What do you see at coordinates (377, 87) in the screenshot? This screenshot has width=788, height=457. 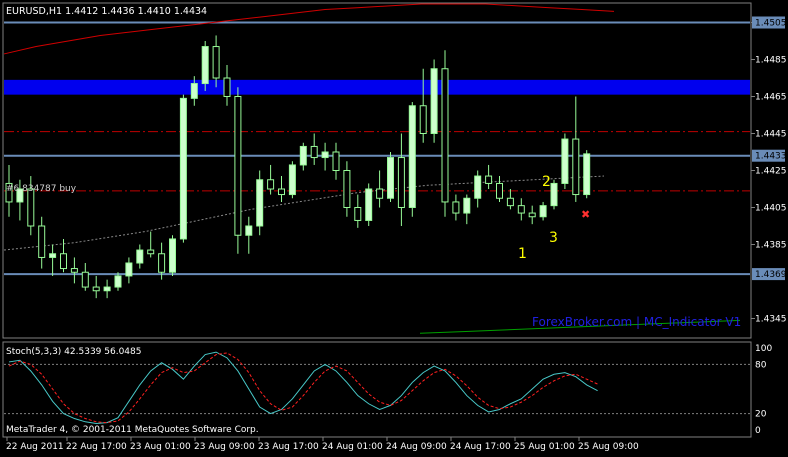 I see `blue-resistance-band` at bounding box center [377, 87].